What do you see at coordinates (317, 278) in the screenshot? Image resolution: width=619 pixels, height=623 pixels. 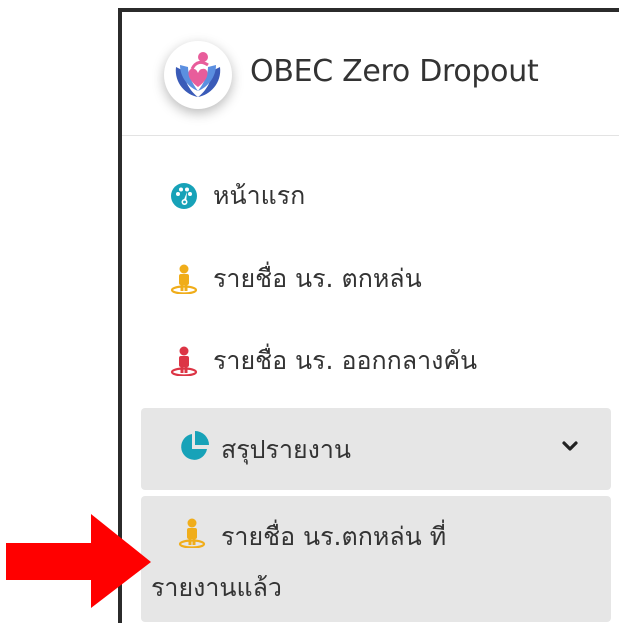 I see `nav-item-label: รายชื่อ นร. ตกหล่น` at bounding box center [317, 278].